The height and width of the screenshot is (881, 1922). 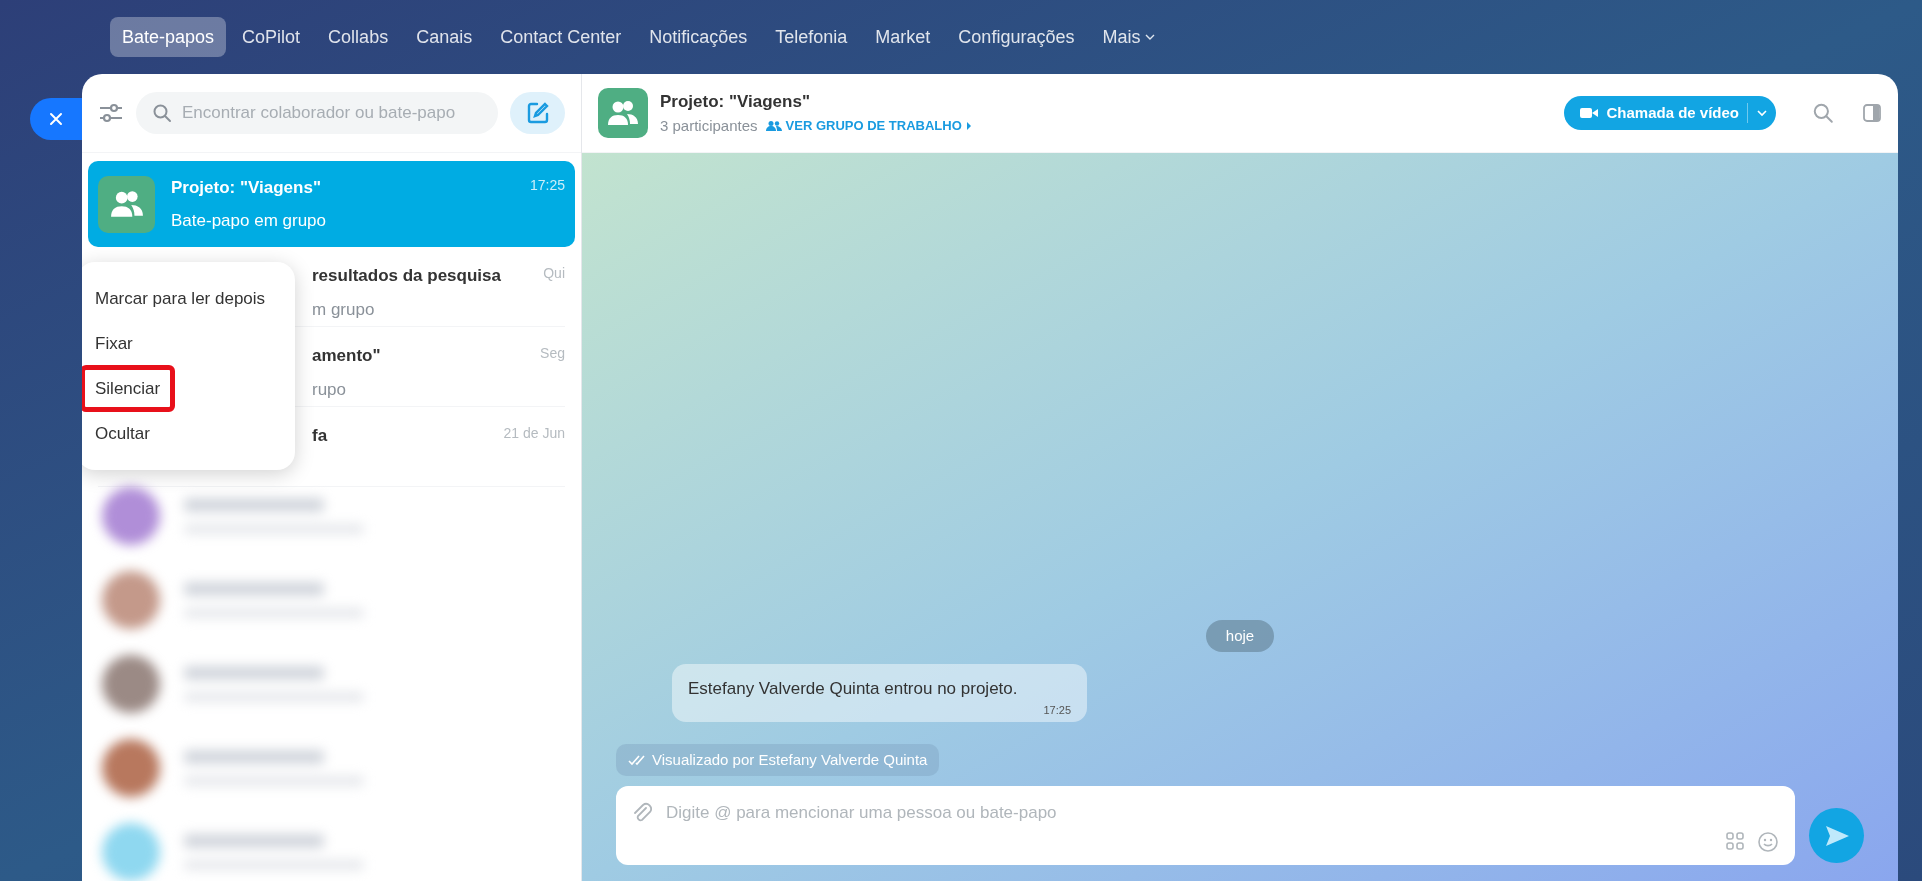 What do you see at coordinates (1735, 841) in the screenshot?
I see `apps-grid-icon` at bounding box center [1735, 841].